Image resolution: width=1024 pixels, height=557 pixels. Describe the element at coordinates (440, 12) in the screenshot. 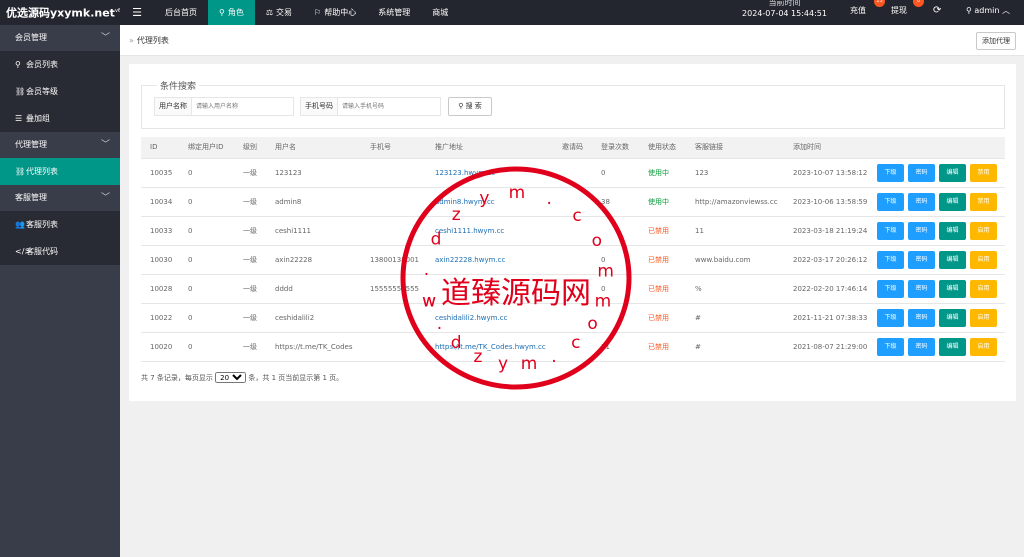

I see `nav-item-5: 商城` at that location.